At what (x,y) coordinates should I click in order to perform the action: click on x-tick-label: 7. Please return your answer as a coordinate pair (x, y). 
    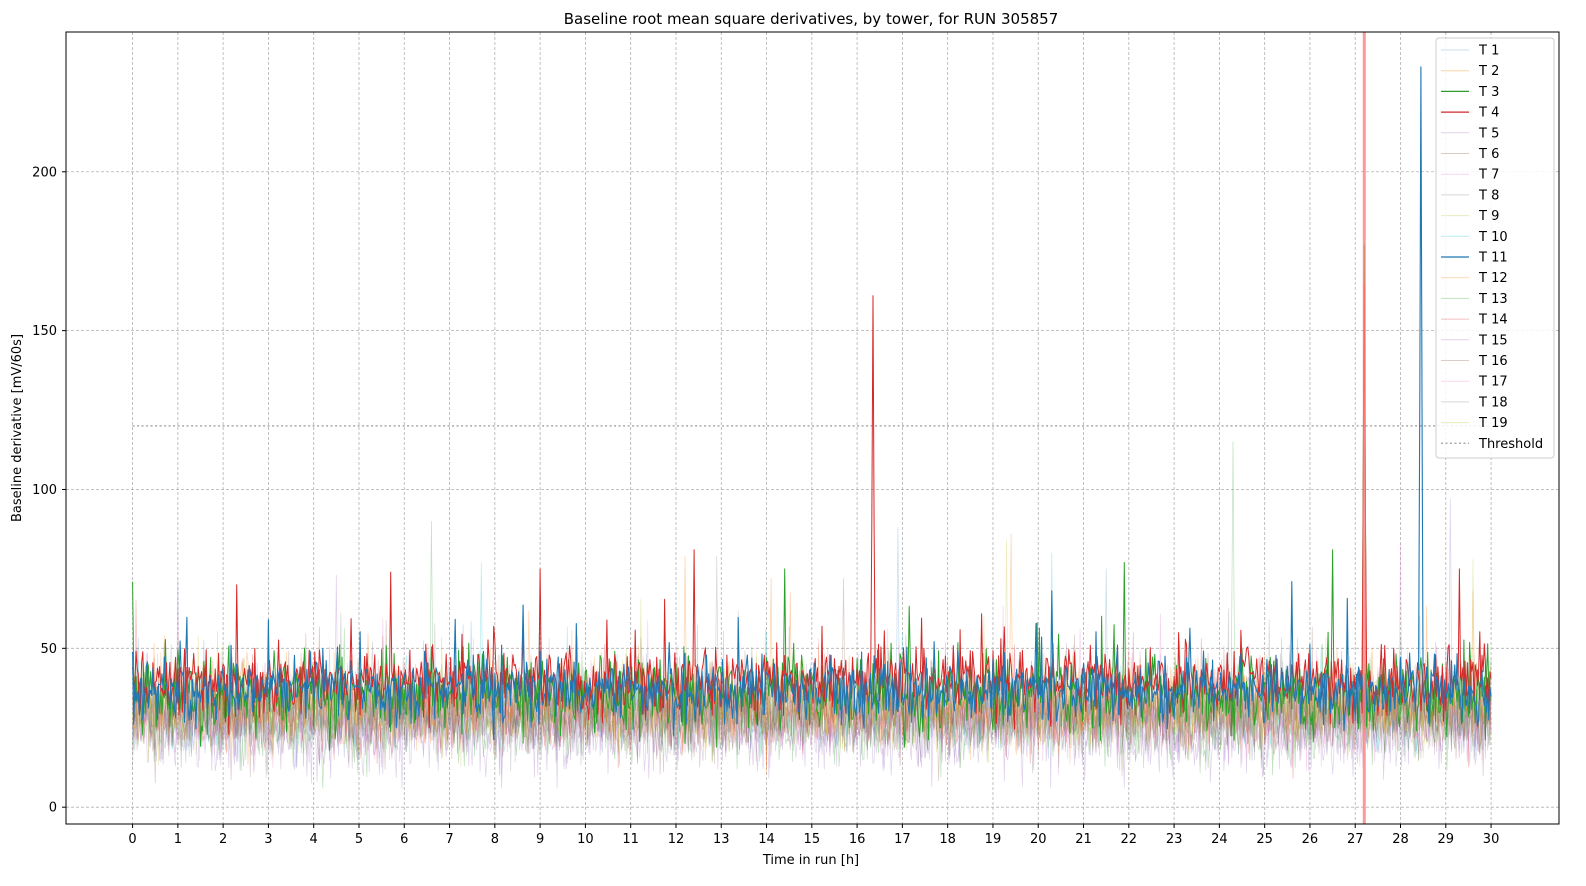
    Looking at the image, I should click on (449, 839).